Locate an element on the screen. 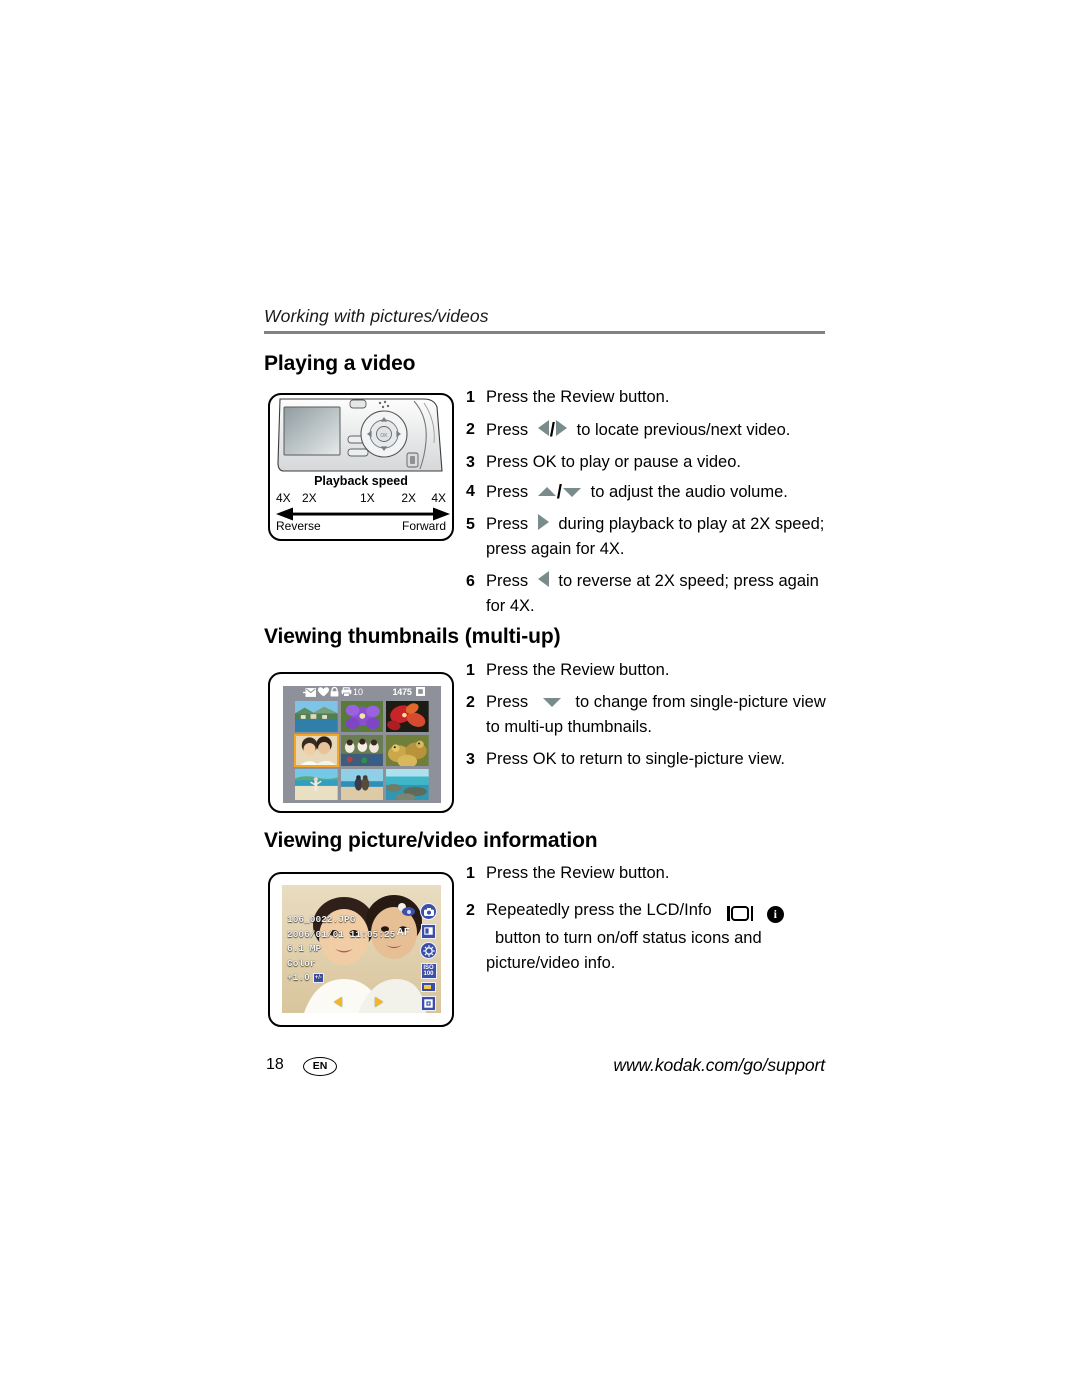  next-picture-arrow-icon is located at coordinates (379, 1002).